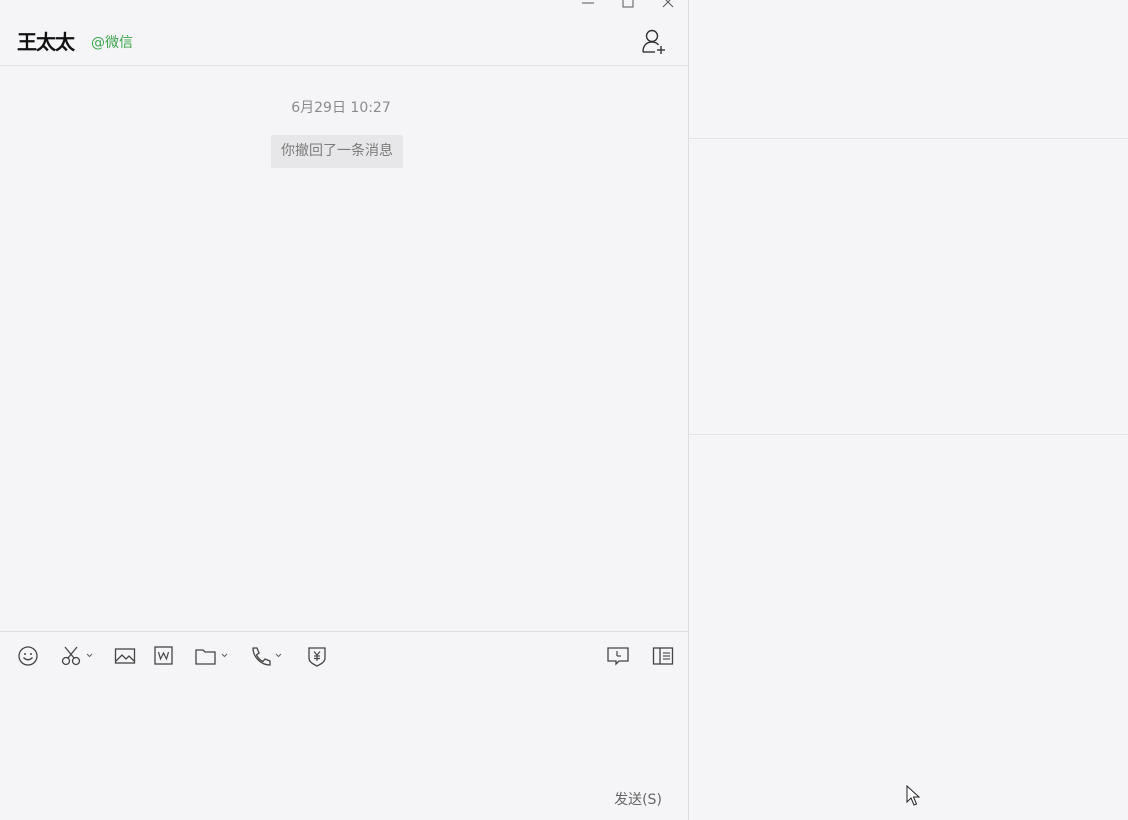  What do you see at coordinates (588, 7) in the screenshot?
I see `minimize-icon` at bounding box center [588, 7].